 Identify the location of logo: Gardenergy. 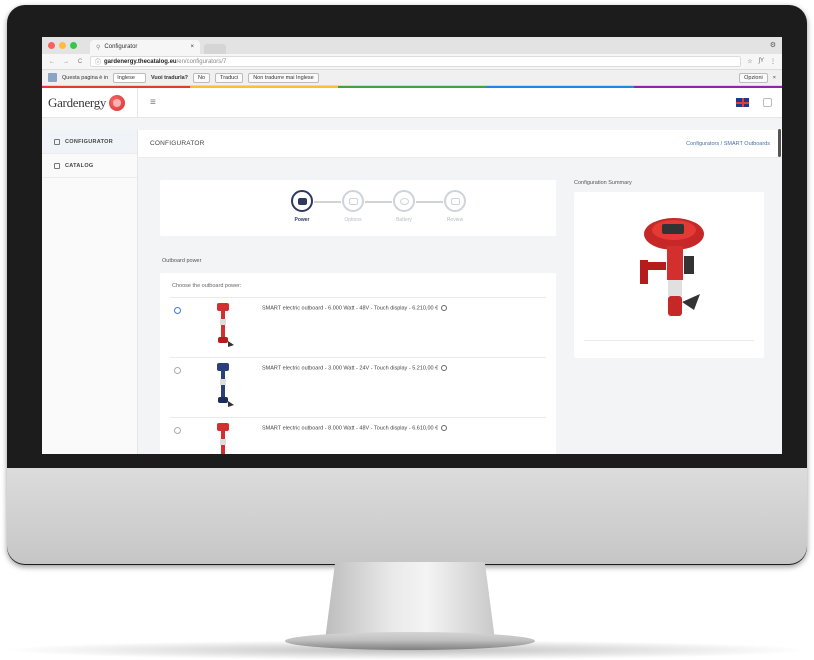
(90, 102).